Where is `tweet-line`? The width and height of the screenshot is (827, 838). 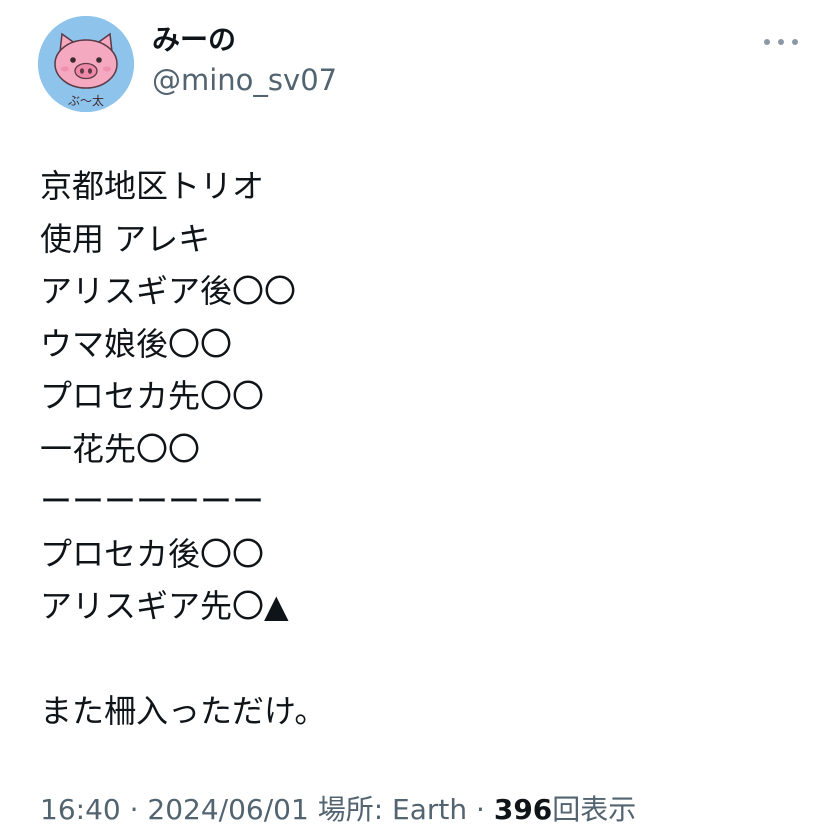 tweet-line is located at coordinates (420, 659).